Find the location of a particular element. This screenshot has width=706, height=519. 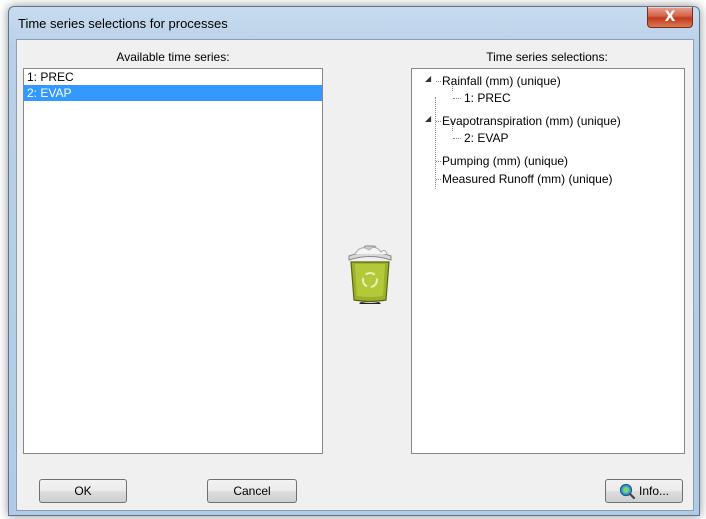

close-button: X is located at coordinates (670, 17).